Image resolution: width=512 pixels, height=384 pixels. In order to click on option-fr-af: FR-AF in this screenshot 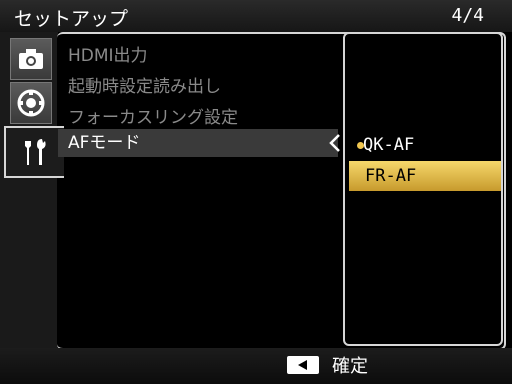, I will do `click(425, 176)`.